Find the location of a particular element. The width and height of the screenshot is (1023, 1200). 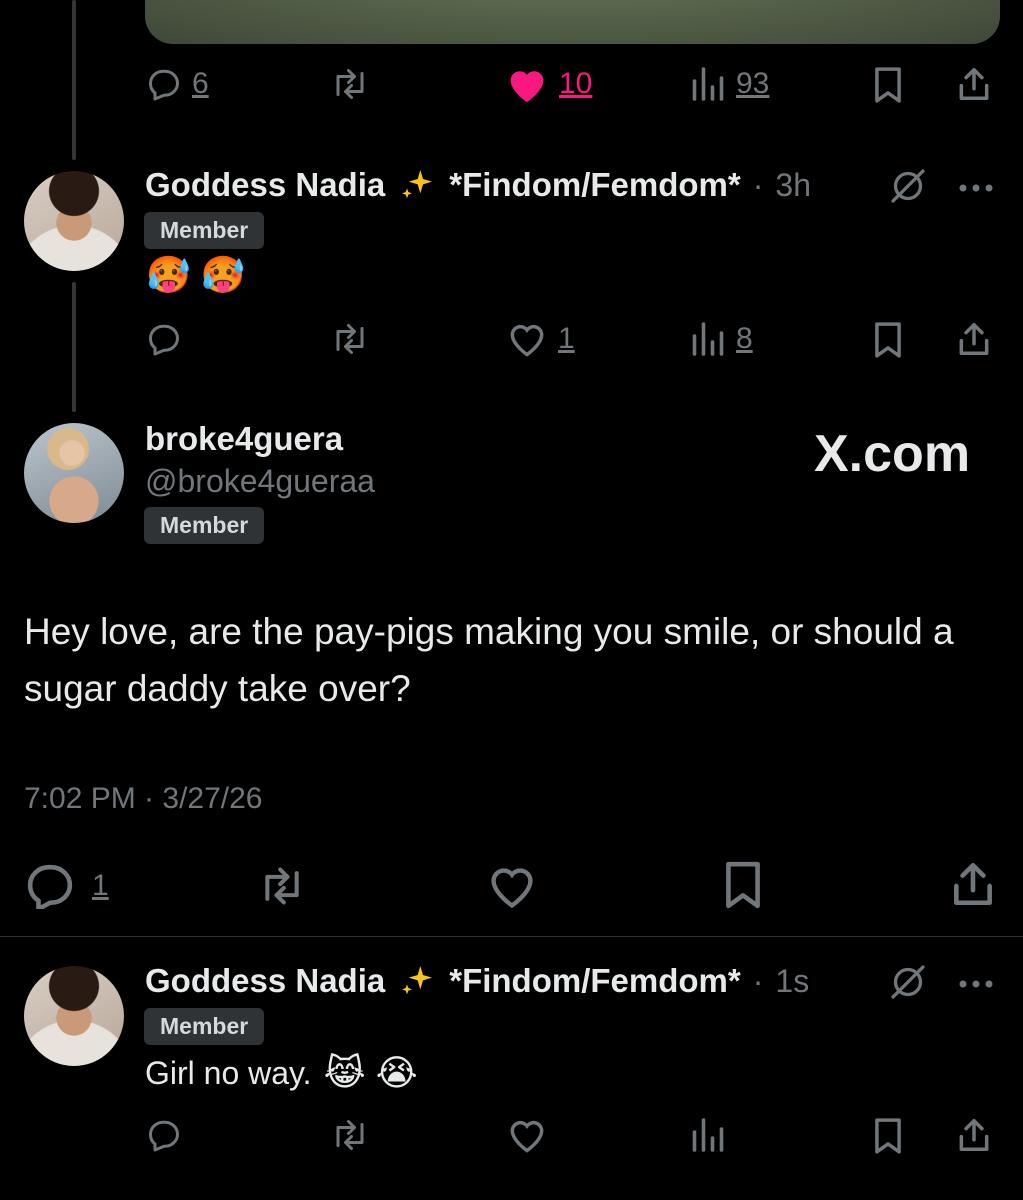

post-text: 🥵 🥵 is located at coordinates (196, 274).